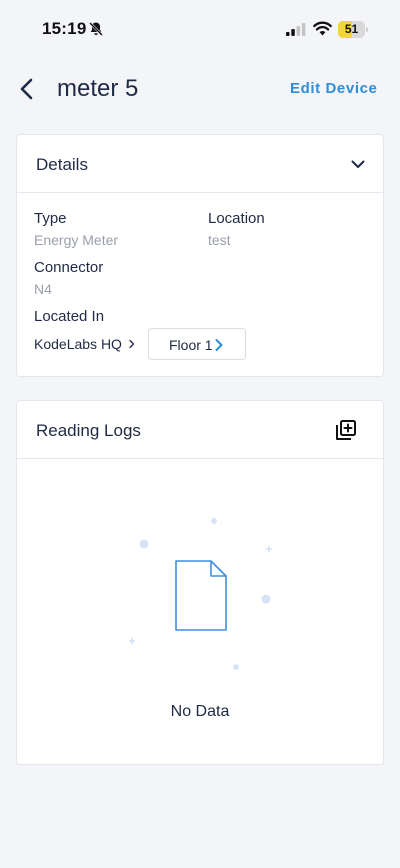  Describe the element at coordinates (346, 430) in the screenshot. I see `add-copy-icon` at that location.